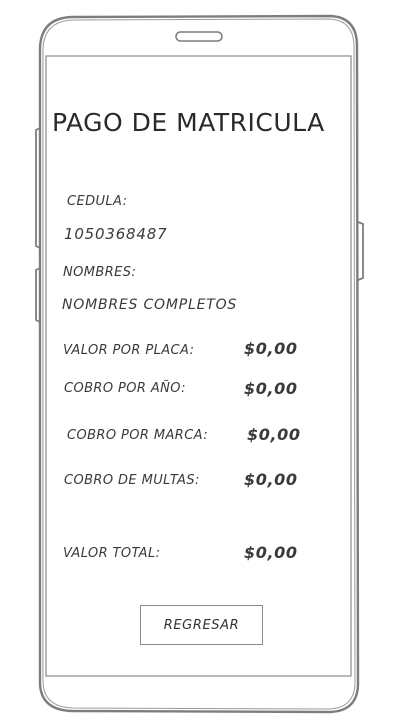 This screenshot has height=724, width=408. Describe the element at coordinates (271, 388) in the screenshot. I see `cobro-anio-amount: $0,00` at that location.